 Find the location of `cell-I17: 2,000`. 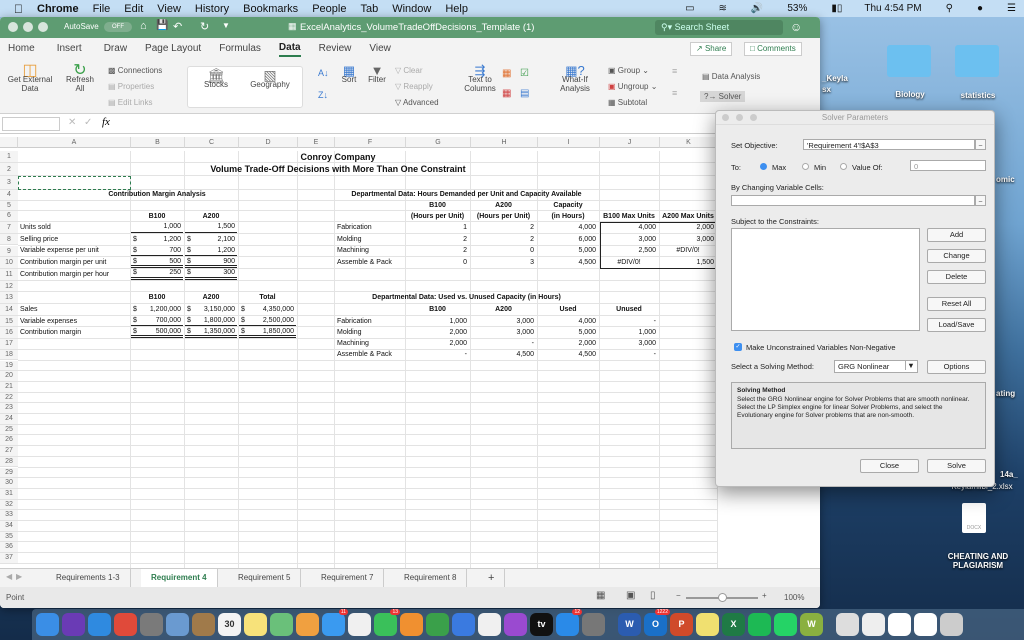

cell-I17: 2,000 is located at coordinates (568, 344).